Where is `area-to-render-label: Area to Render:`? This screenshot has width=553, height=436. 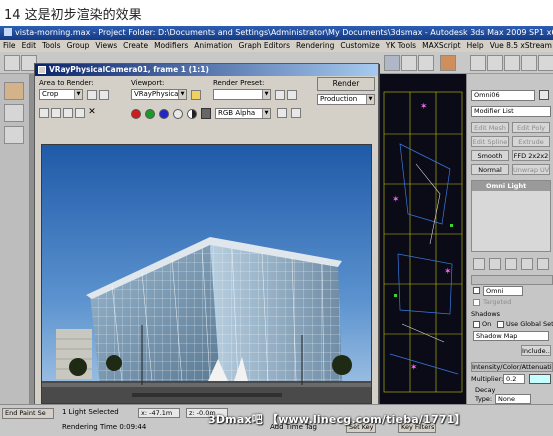
area-to-render-label: Area to Render: is located at coordinates (66, 83).